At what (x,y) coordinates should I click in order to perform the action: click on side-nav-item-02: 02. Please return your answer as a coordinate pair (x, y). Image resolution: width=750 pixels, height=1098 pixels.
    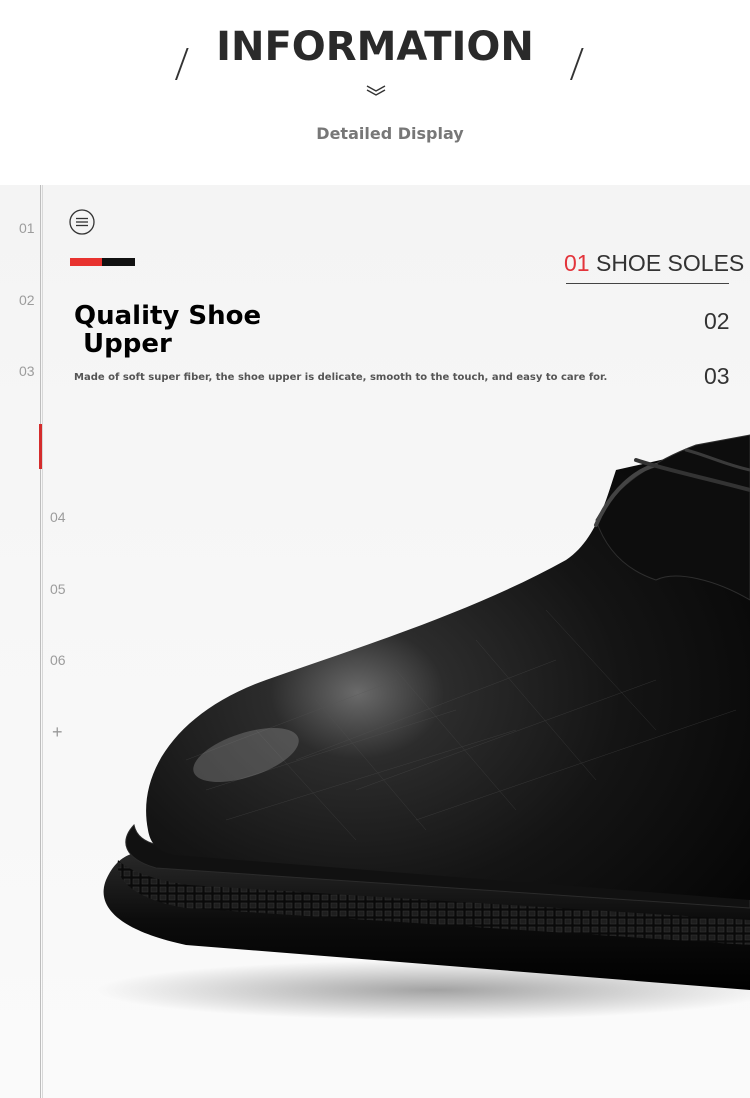
    Looking at the image, I should click on (27, 300).